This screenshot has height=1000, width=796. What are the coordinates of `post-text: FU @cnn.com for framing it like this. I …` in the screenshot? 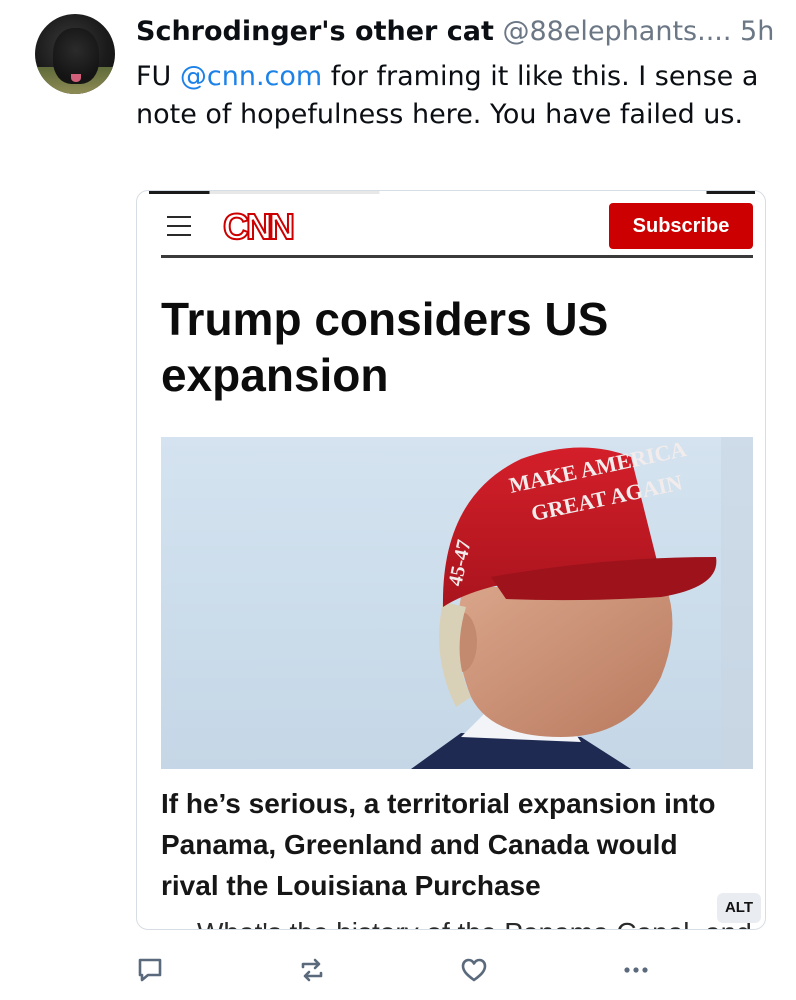 It's located at (456, 96).